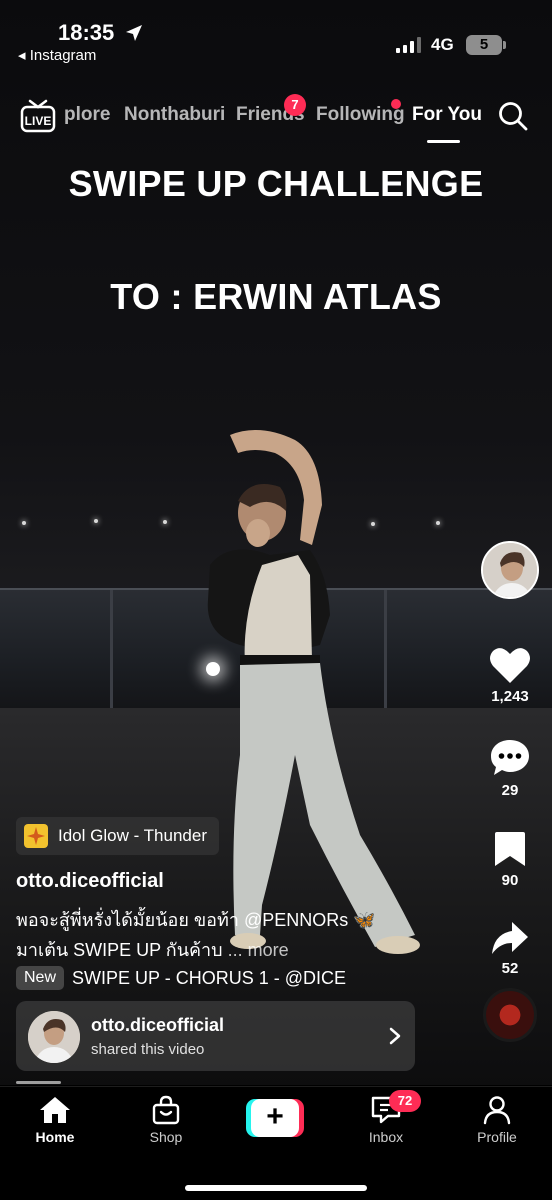 This screenshot has width=552, height=1200. I want to click on music-row: New SWIPE UP - CHORUS 1 - @DICE, so click(181, 978).